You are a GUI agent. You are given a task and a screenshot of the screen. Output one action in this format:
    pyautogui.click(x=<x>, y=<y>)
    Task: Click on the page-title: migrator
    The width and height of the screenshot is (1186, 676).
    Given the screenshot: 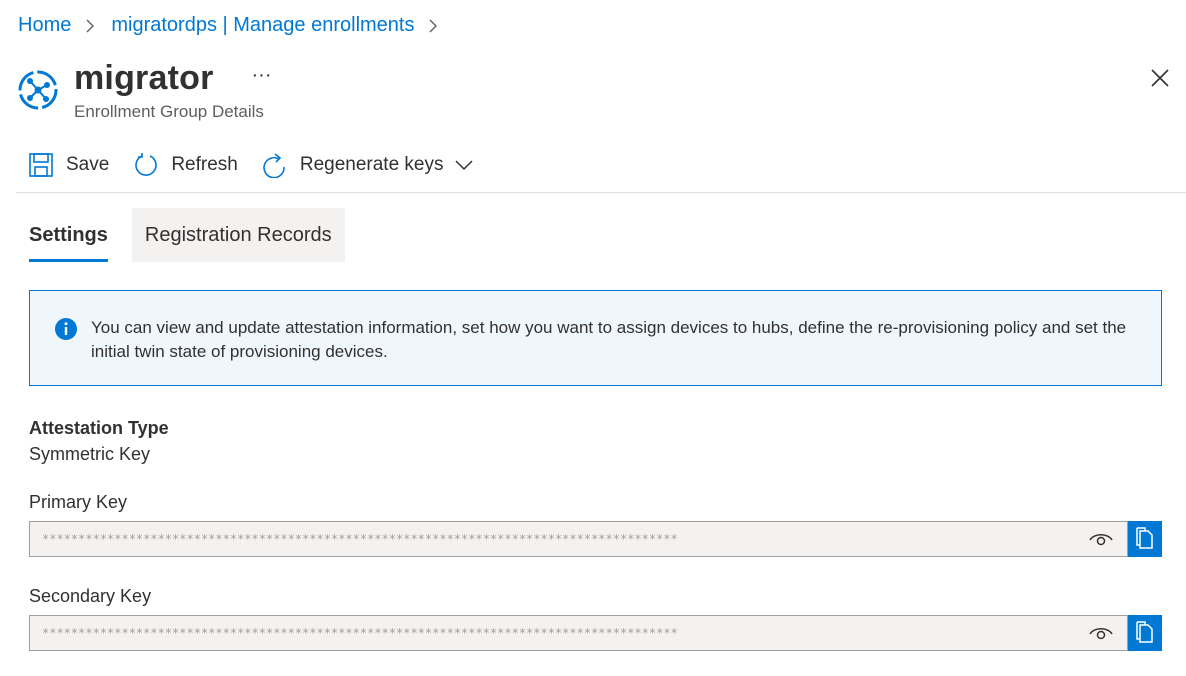 What is the action you would take?
    pyautogui.click(x=144, y=78)
    